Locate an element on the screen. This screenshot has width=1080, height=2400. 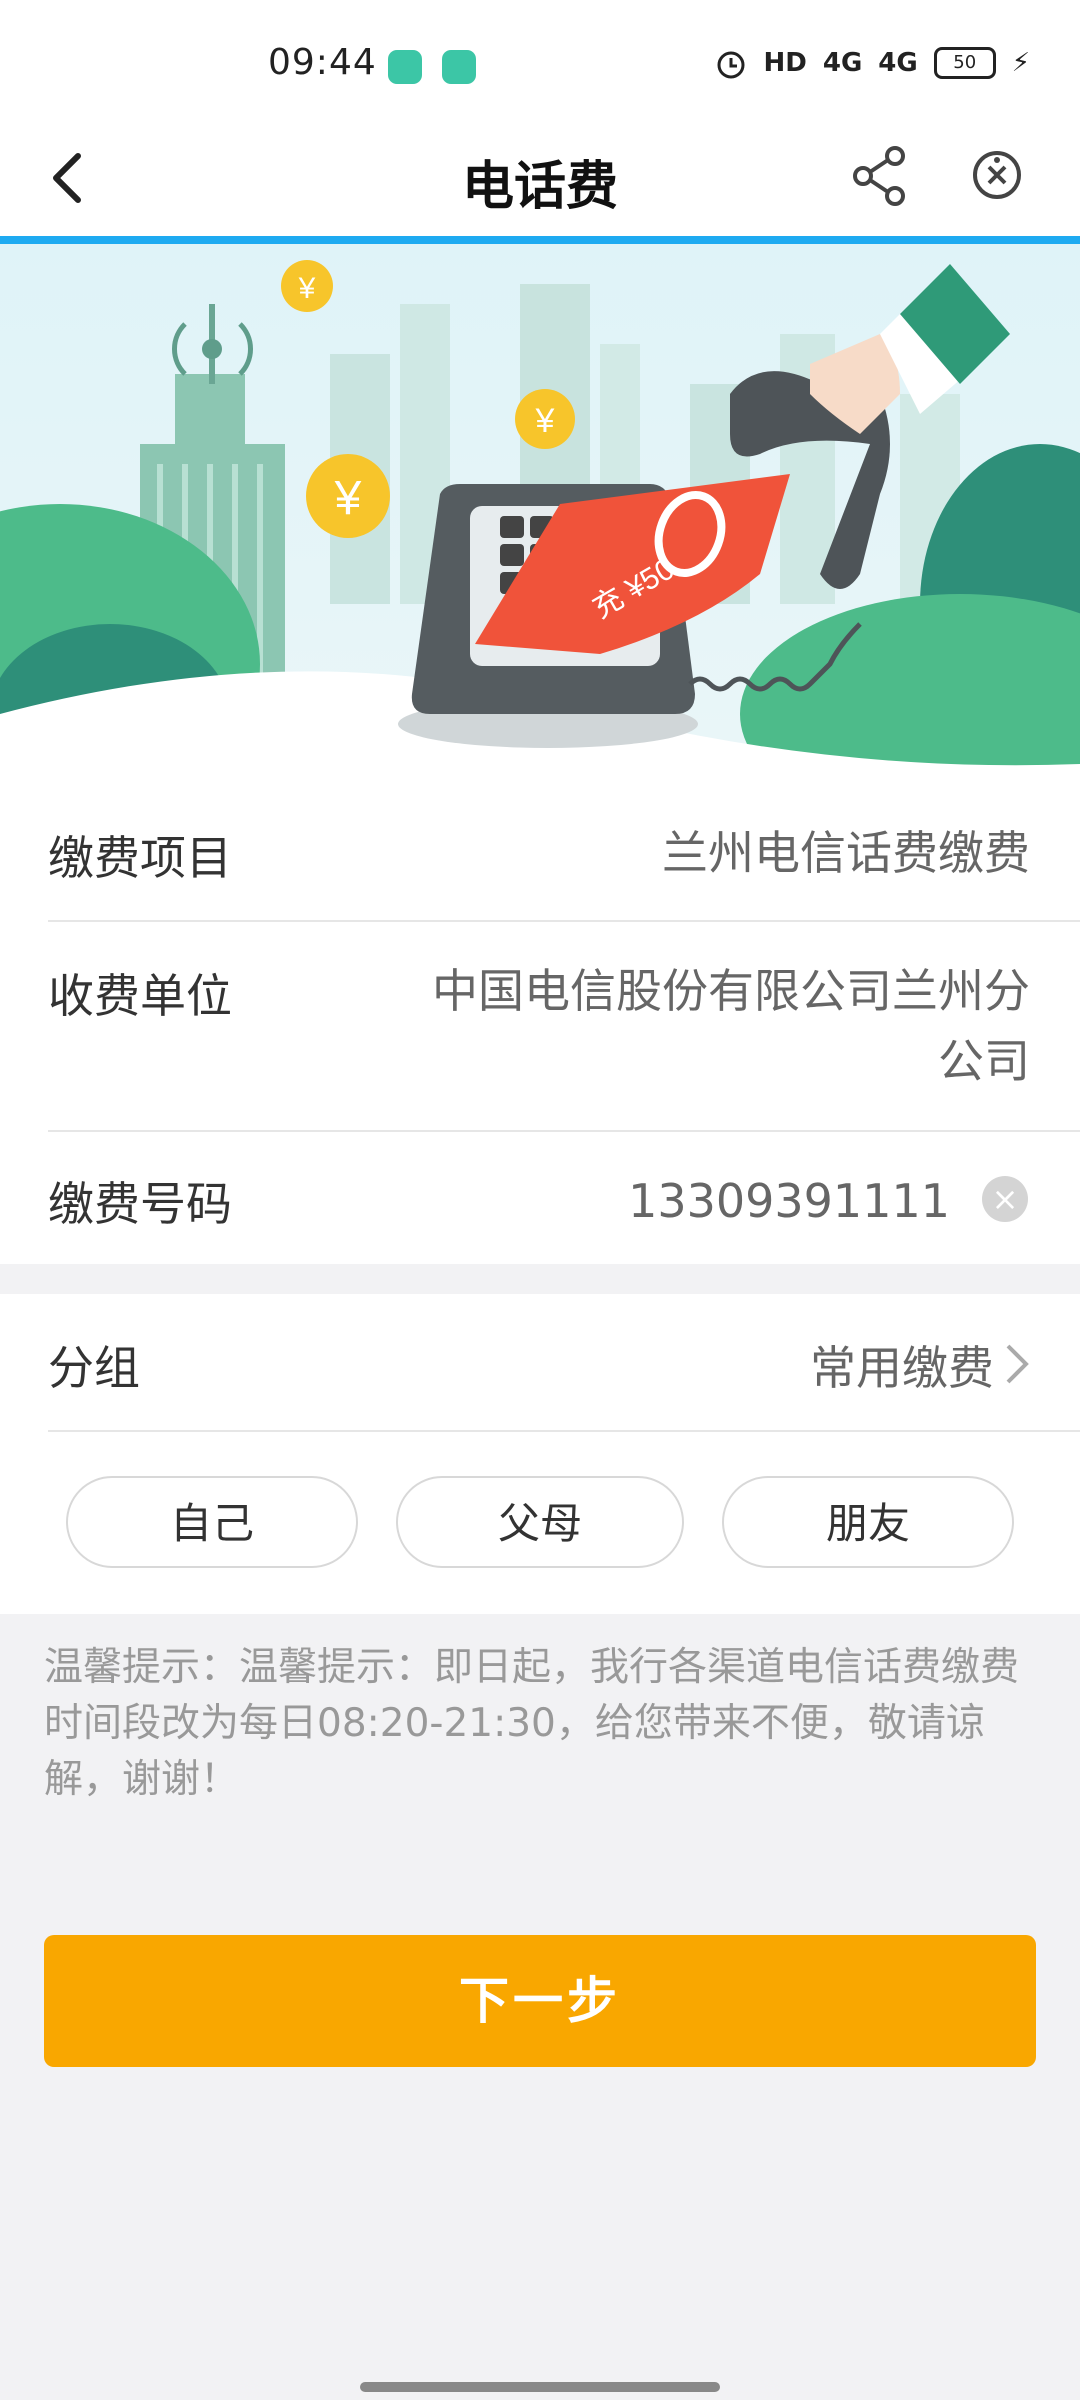
payment-item-value: 兰州电信话费缴费 is located at coordinates (846, 853).